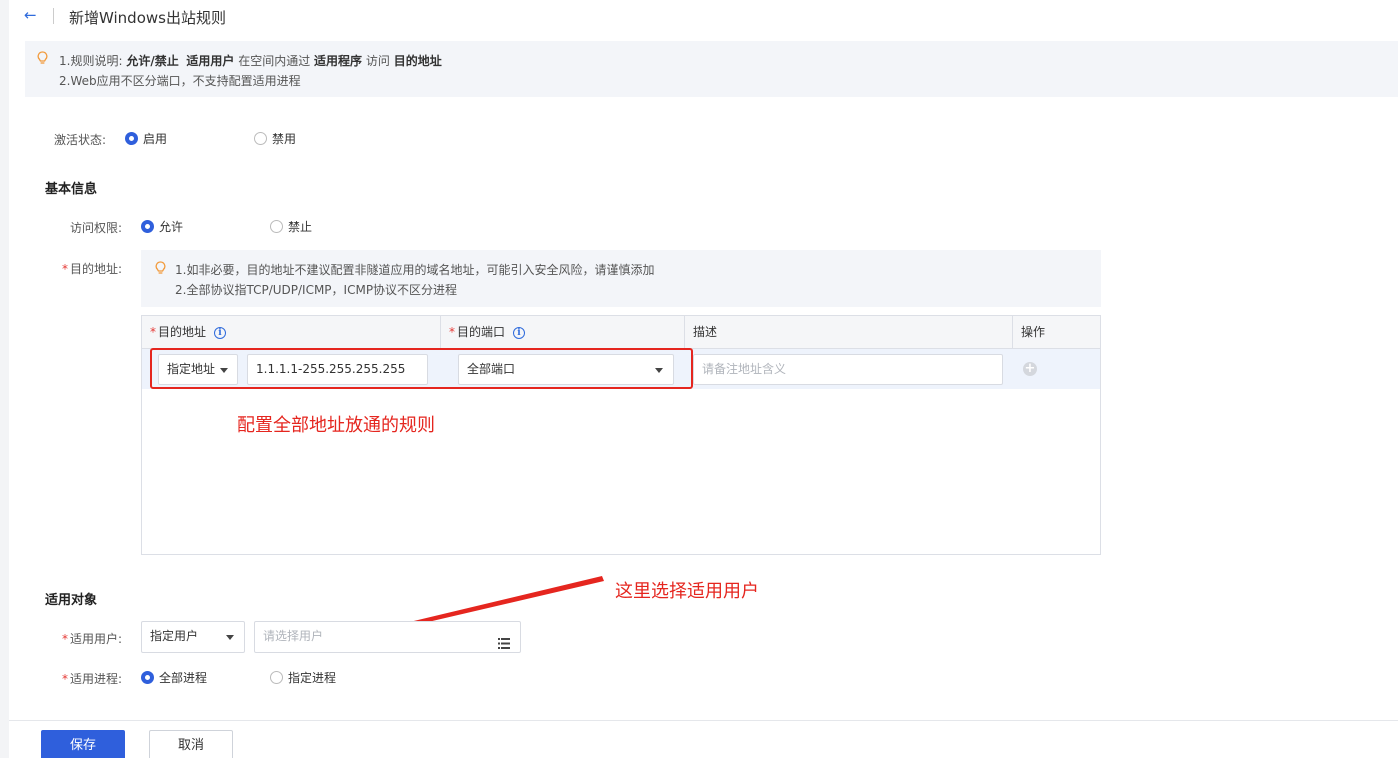  Describe the element at coordinates (275, 138) in the screenshot. I see `radio-disabled: 禁用` at that location.